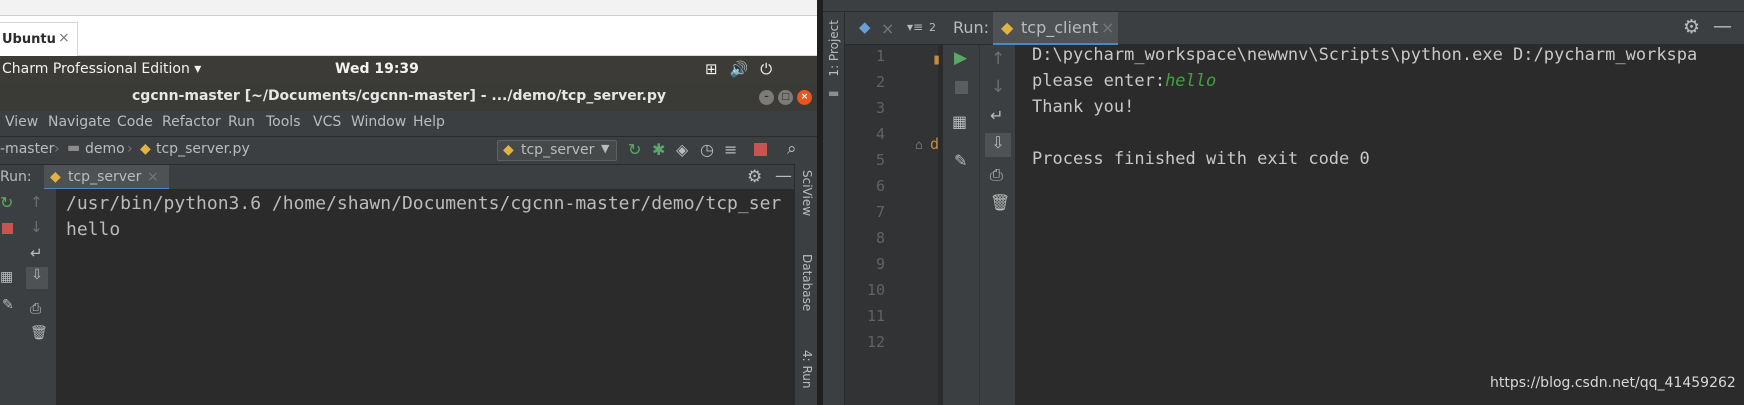 This screenshot has height=405, width=1744. What do you see at coordinates (915, 27) in the screenshot?
I see `tab-list-icon: ▾≡` at bounding box center [915, 27].